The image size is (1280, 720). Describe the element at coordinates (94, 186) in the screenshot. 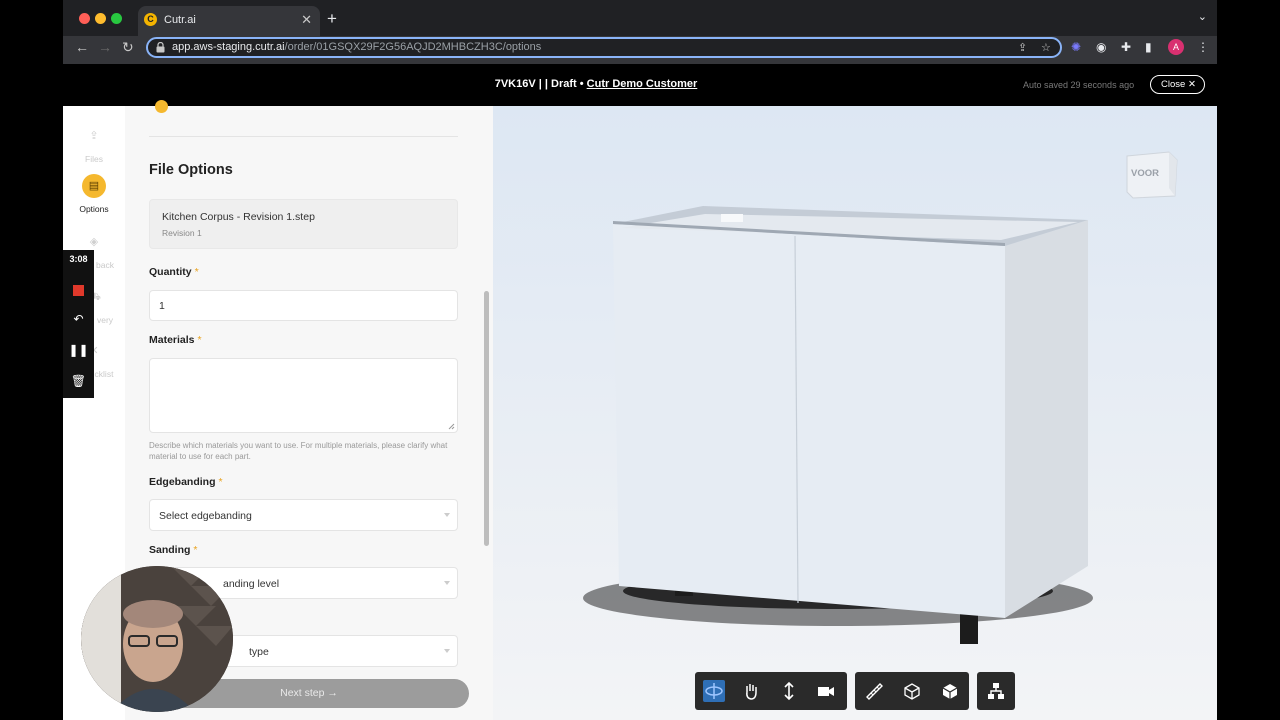

I see `options-doc-icon: ▤` at that location.